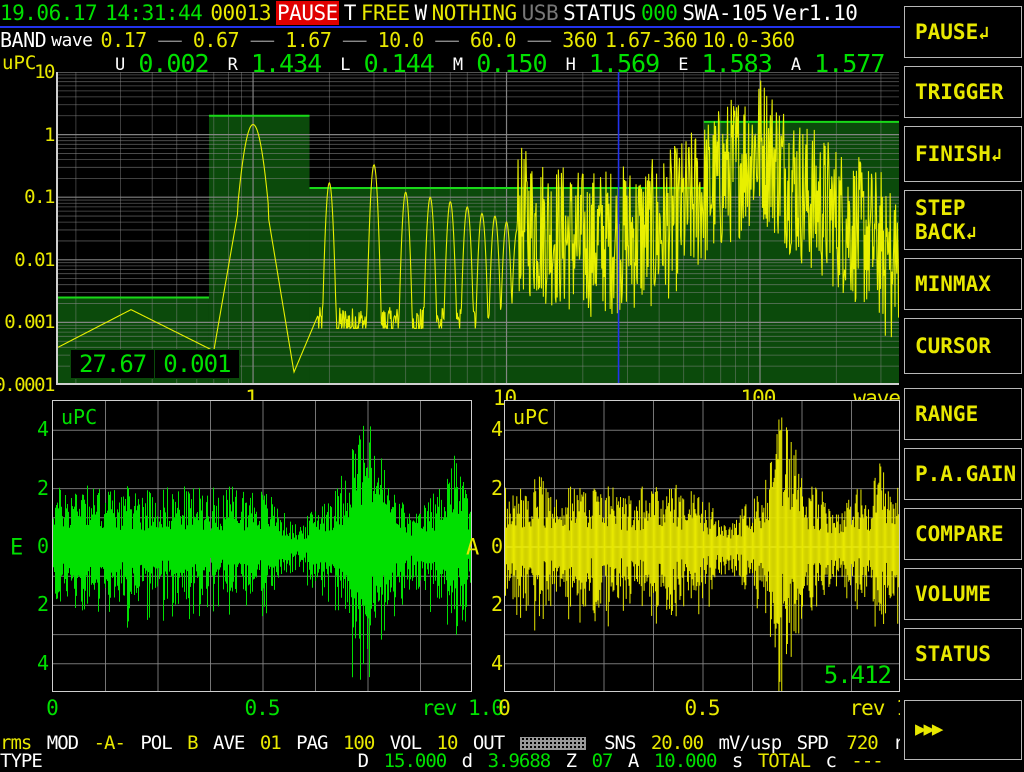 The width and height of the screenshot is (1024, 772). I want to click on softkey-label: RANGE, so click(947, 413).